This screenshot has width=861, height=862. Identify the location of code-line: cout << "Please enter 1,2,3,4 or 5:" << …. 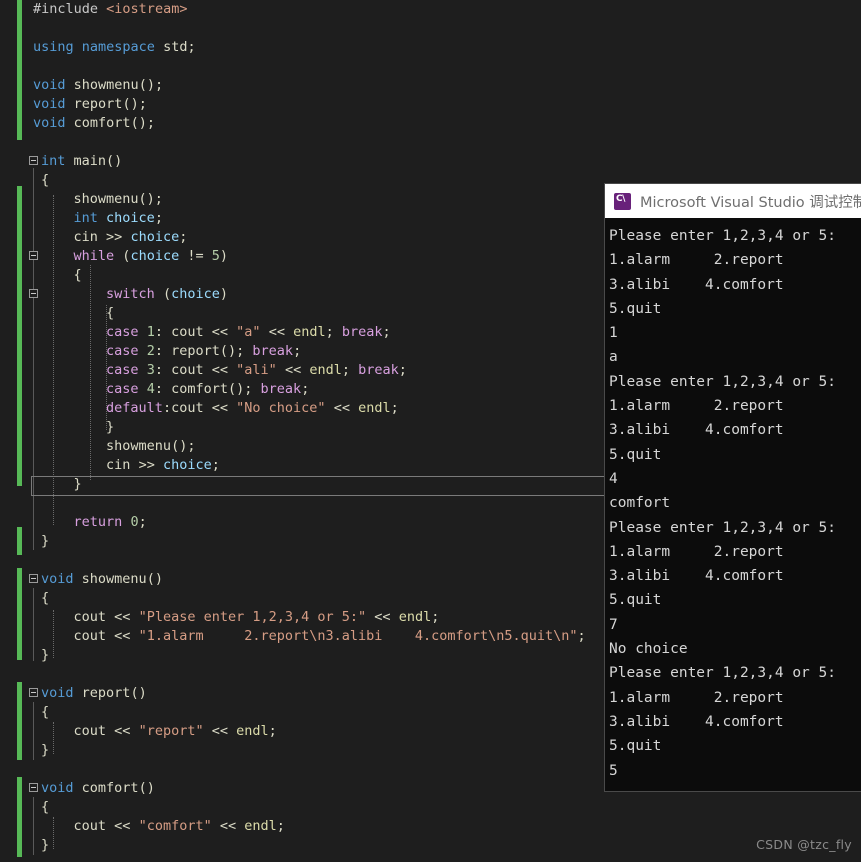
(240, 617).